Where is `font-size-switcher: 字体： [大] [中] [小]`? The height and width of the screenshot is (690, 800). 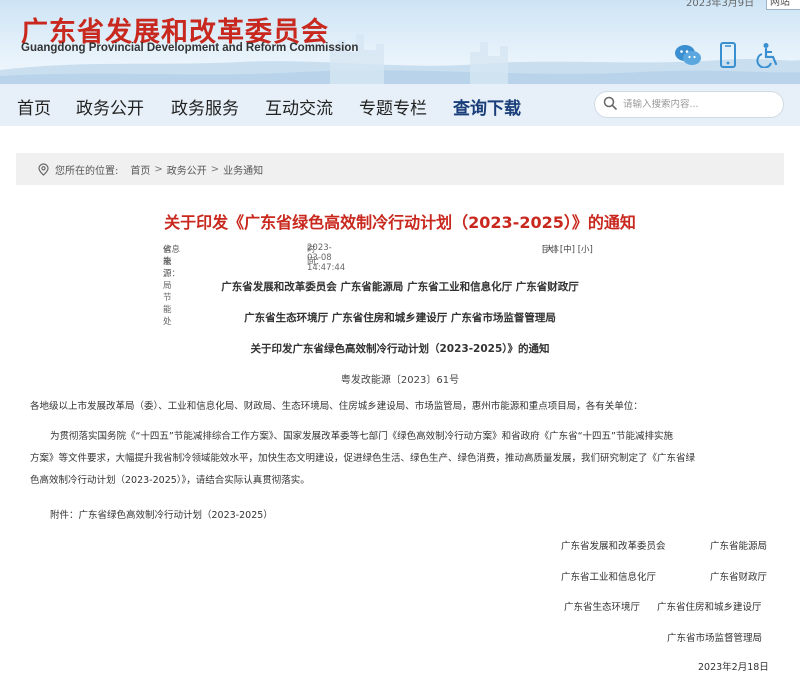 font-size-switcher: 字体： [大] [中] [小] is located at coordinates (567, 249).